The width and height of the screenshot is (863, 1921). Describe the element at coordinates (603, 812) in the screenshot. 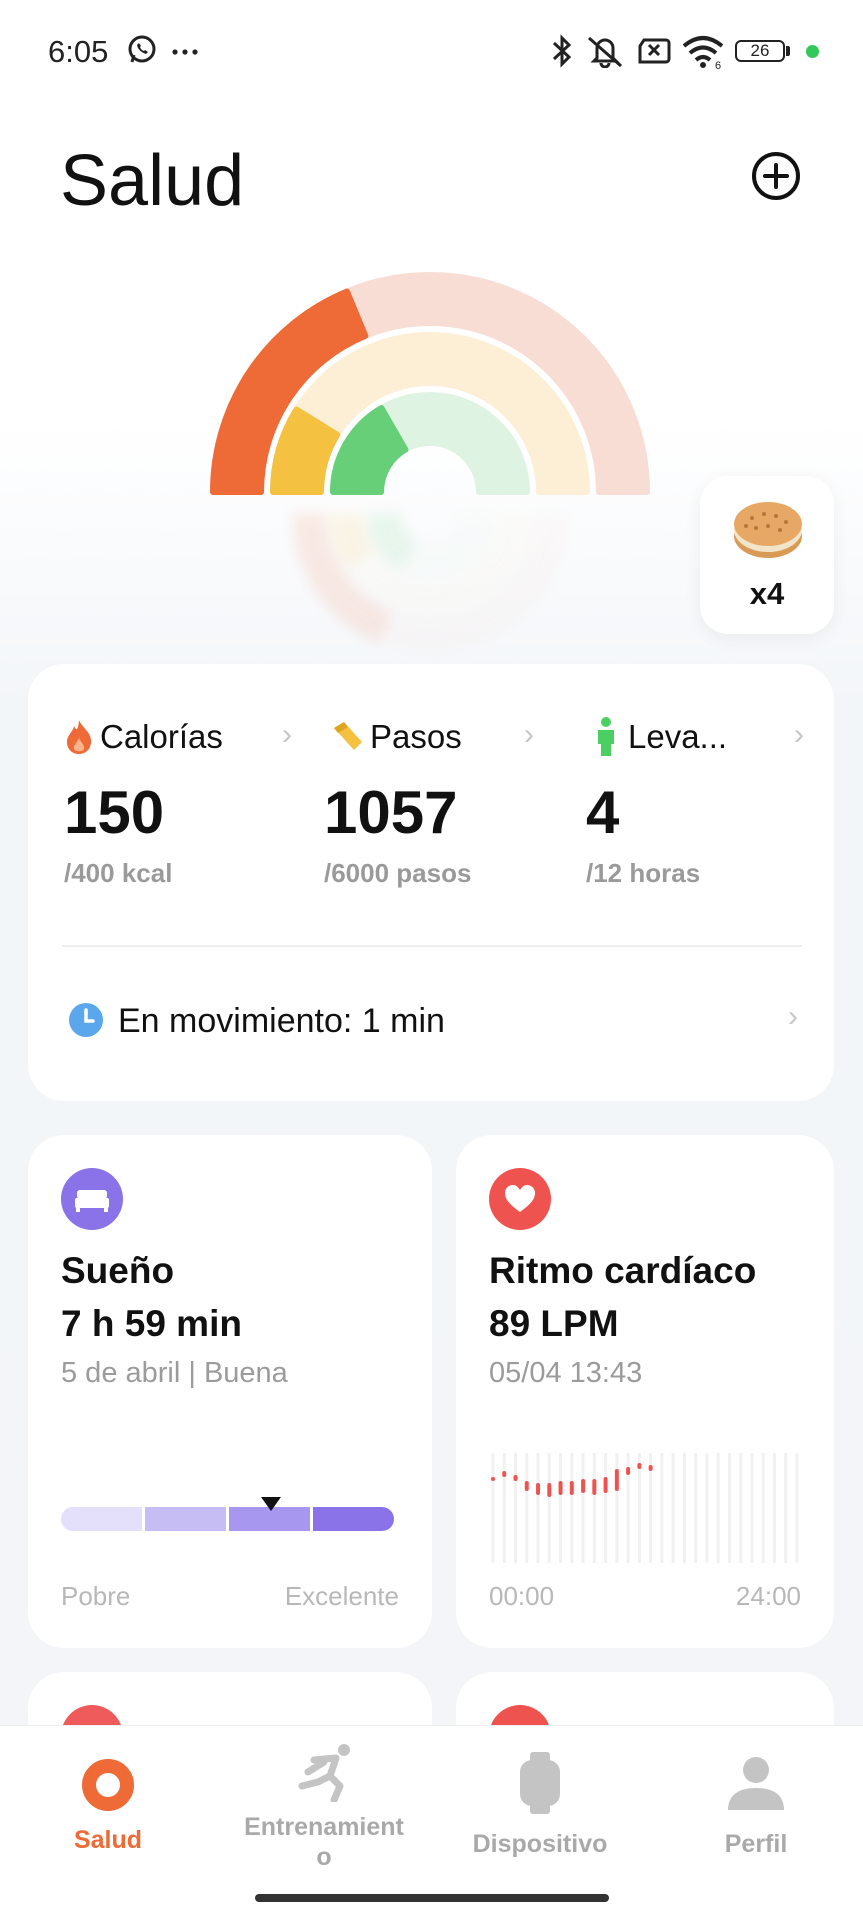

I see `metric-value: 4` at that location.